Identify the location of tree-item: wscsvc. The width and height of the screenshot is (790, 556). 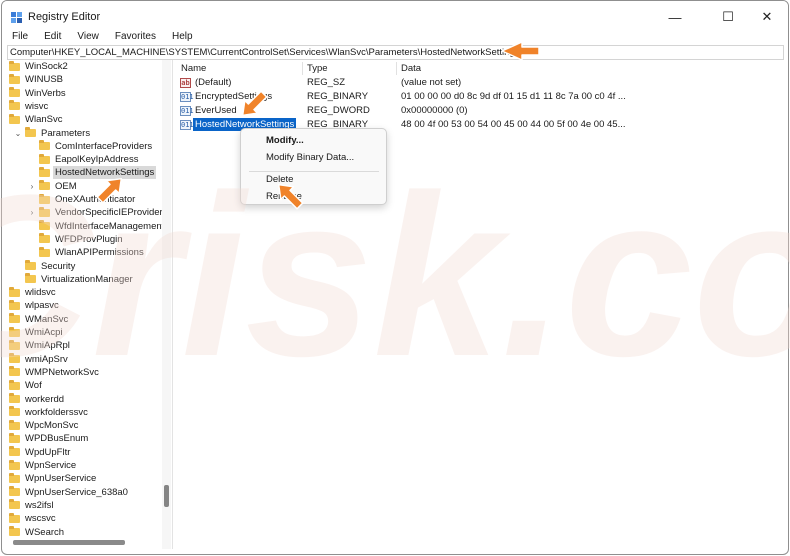
(33, 518).